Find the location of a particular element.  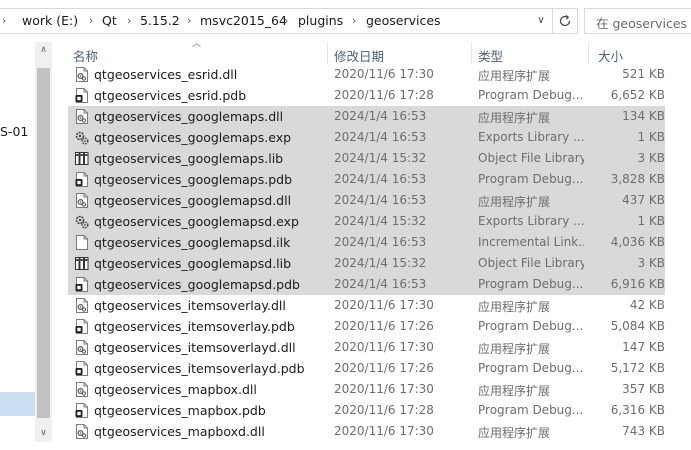

file-size: 134 KB is located at coordinates (643, 116).